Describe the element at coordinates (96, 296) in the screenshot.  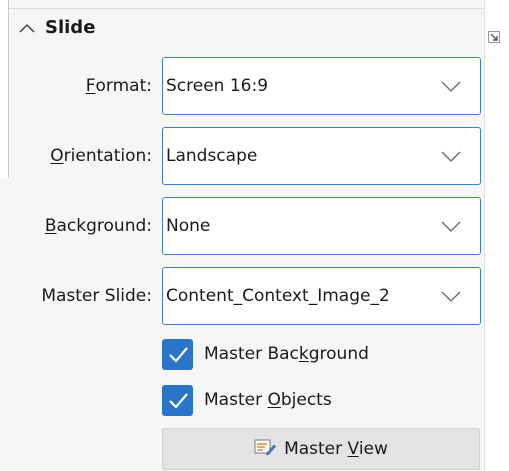
I see `master-slide-label: Master Slide:` at that location.